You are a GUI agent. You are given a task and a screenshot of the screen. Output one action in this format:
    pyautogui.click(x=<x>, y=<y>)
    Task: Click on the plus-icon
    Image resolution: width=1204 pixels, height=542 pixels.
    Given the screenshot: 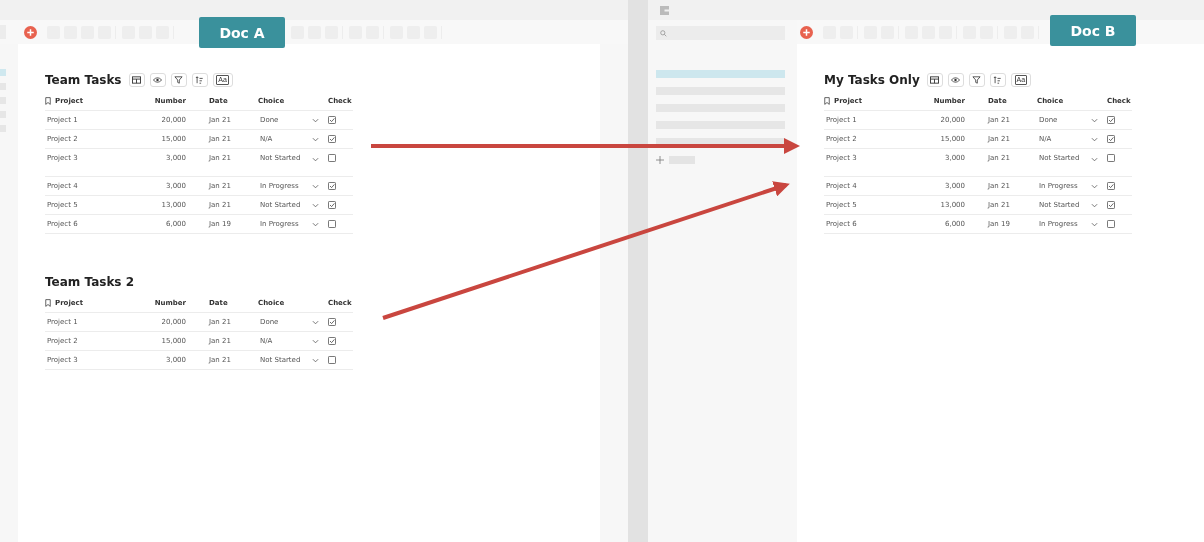 What is the action you would take?
    pyautogui.click(x=660, y=160)
    